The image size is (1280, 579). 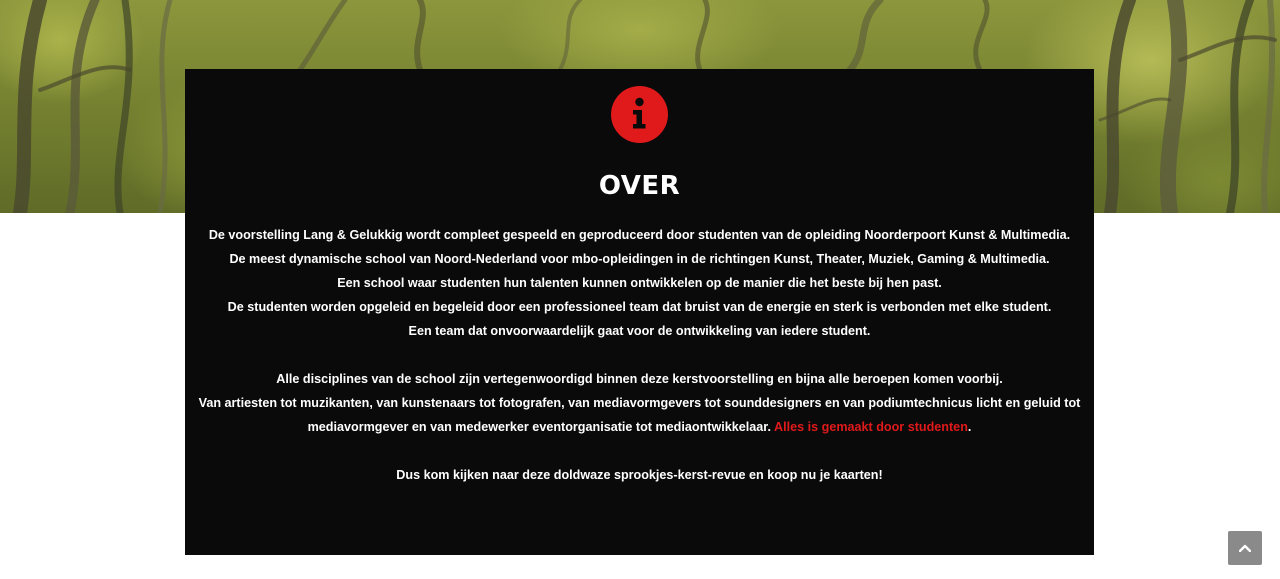 I want to click on students-made-highlight: Alles is gemaakt door studenten, so click(x=871, y=427).